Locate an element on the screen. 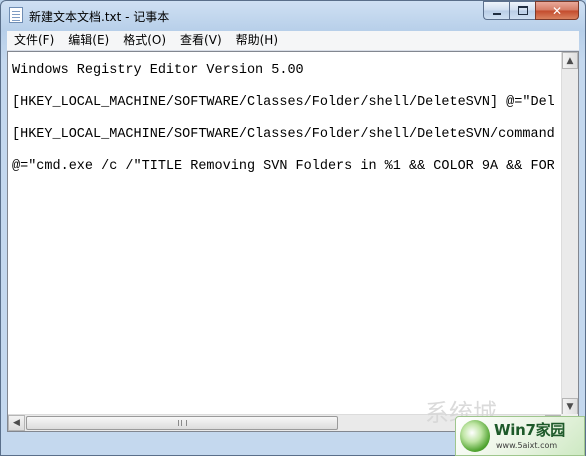  notepad-icon is located at coordinates (16, 15).